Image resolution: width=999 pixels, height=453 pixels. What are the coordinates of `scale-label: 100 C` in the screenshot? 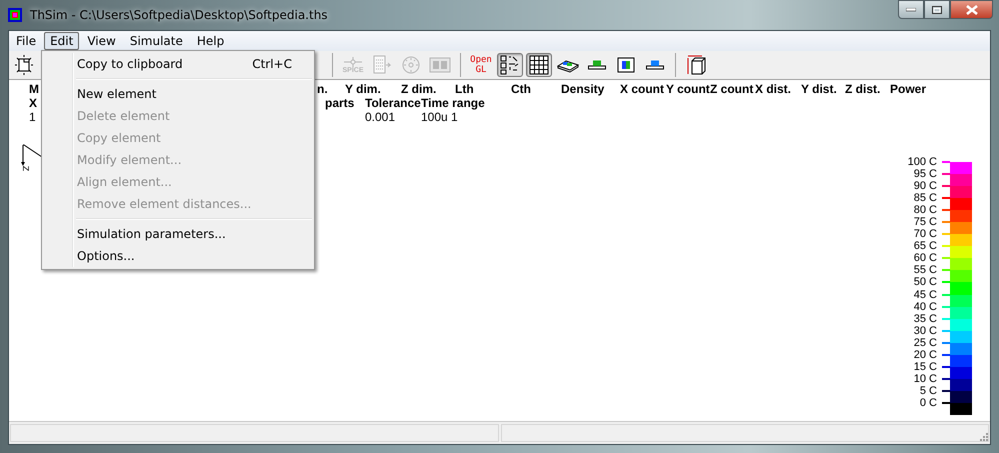 It's located at (921, 162).